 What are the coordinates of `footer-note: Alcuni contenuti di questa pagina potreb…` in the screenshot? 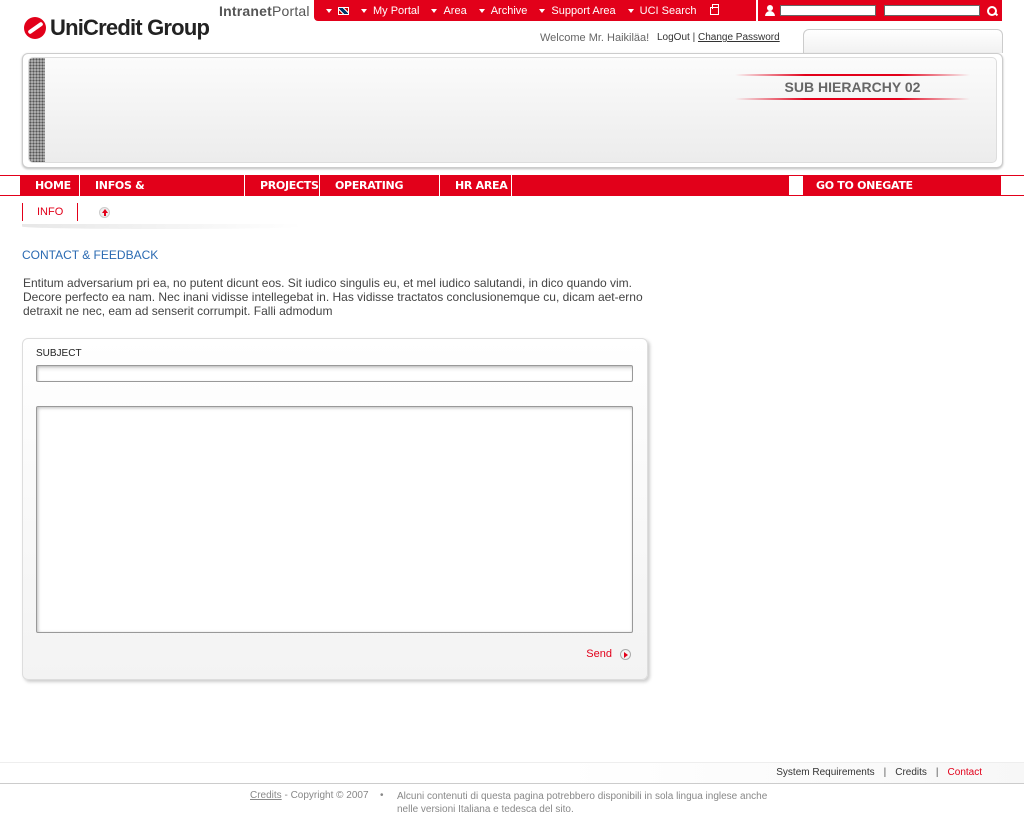 It's located at (582, 803).